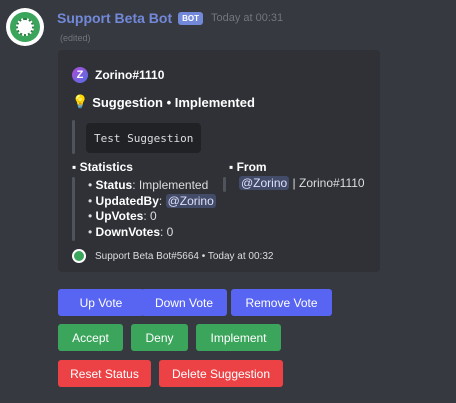  I want to click on up-vote-button: Up Vote, so click(101, 302).